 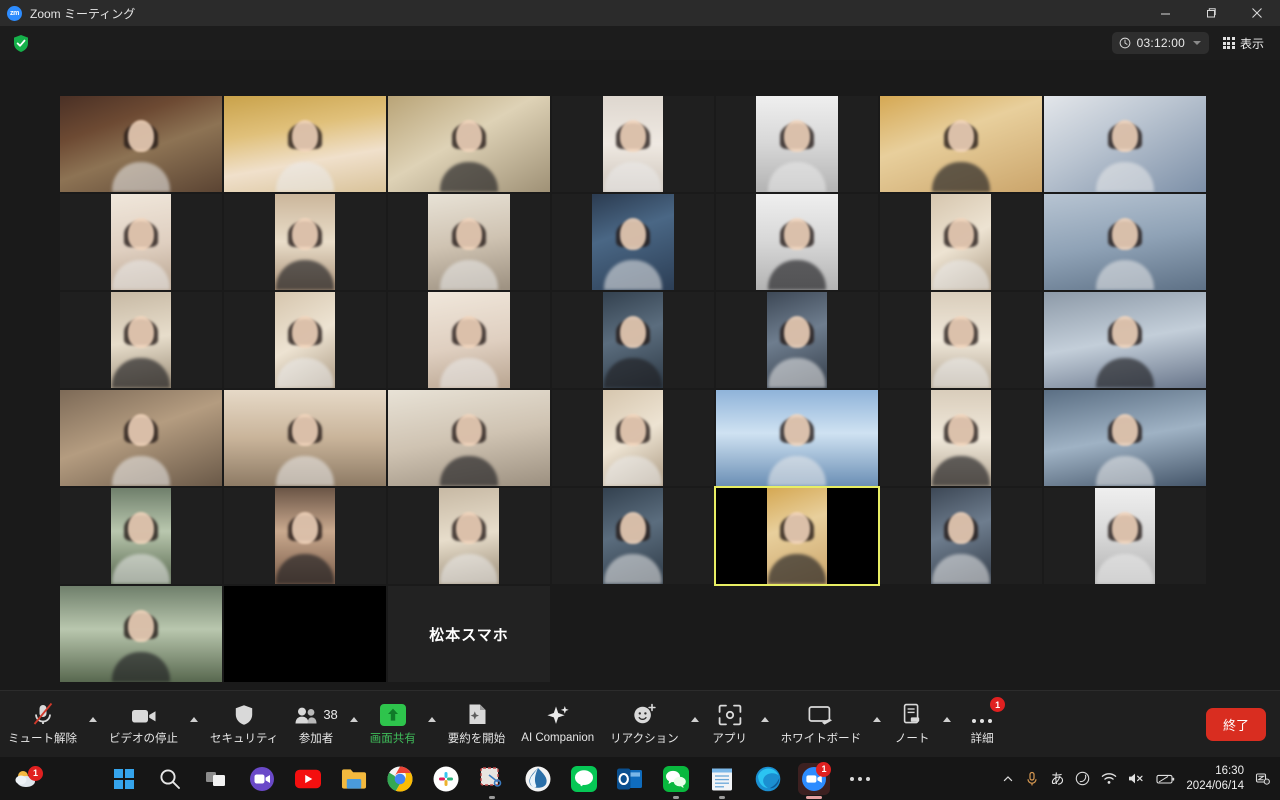 I want to click on whiteboard-button: ホワイトボード, so click(x=821, y=724).